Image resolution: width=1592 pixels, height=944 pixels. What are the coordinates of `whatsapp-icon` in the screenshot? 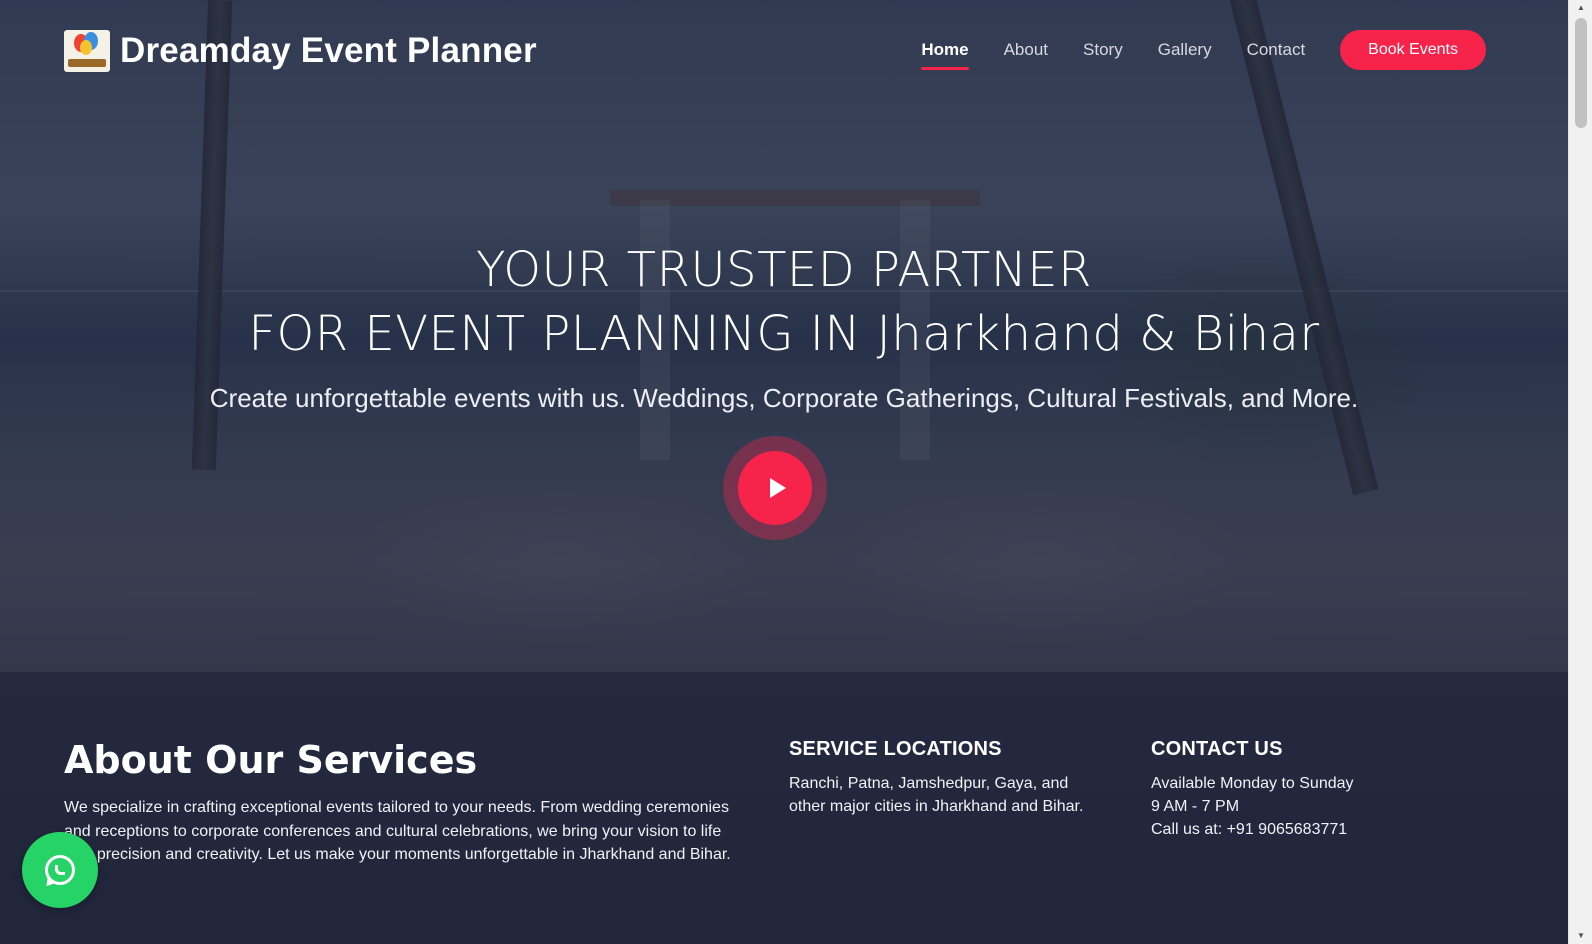 It's located at (60, 870).